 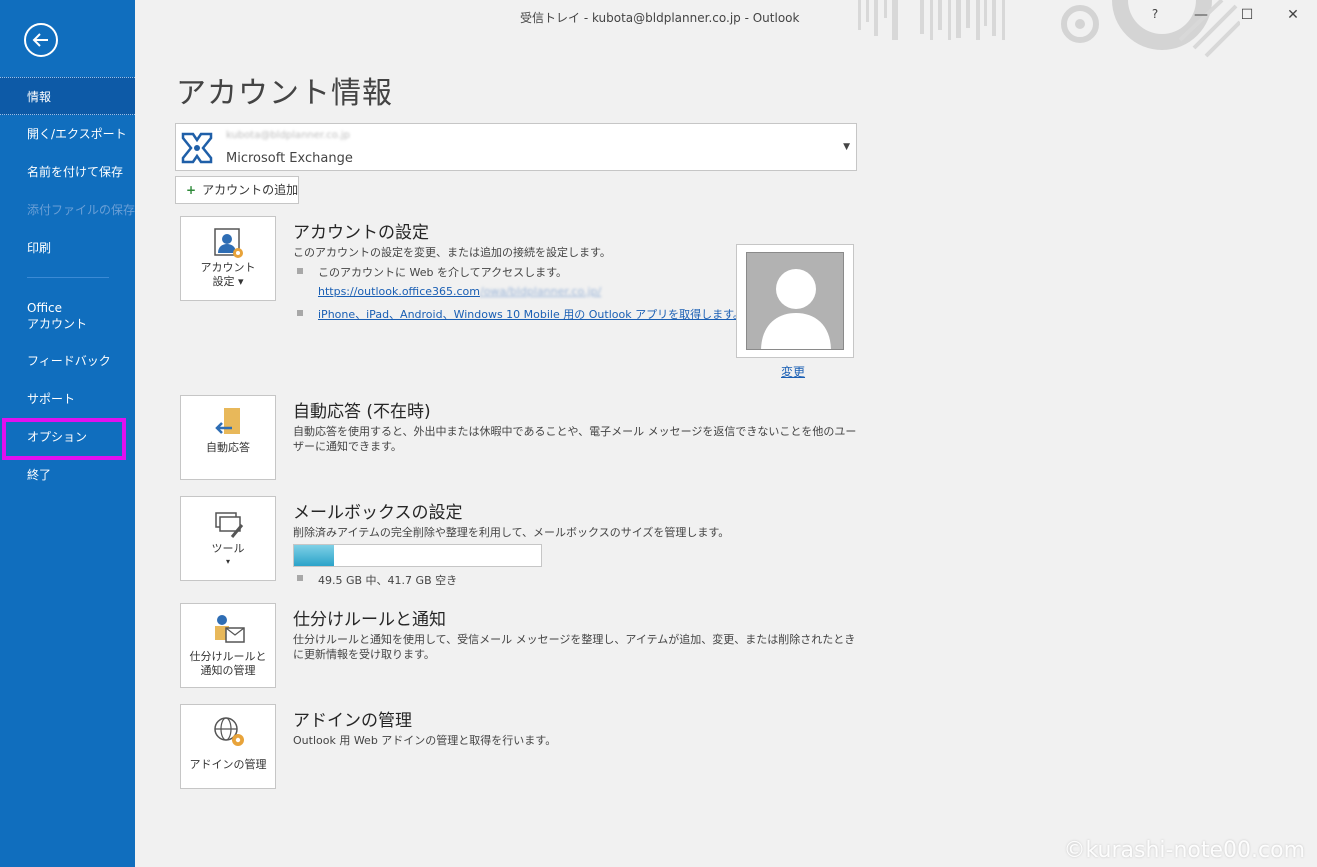 I want to click on tools-icon, so click(x=229, y=525).